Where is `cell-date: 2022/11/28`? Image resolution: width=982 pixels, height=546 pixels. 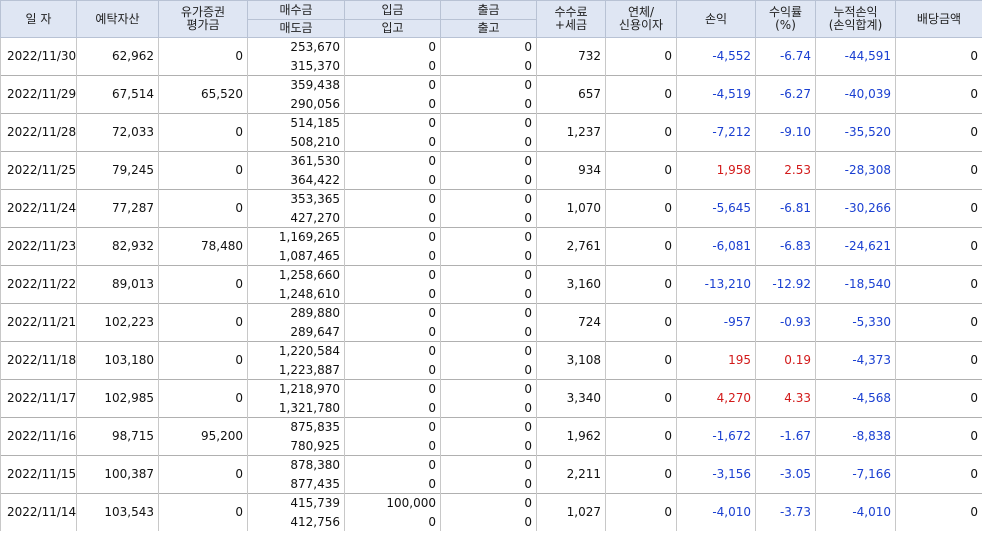 cell-date: 2022/11/28 is located at coordinates (38, 132).